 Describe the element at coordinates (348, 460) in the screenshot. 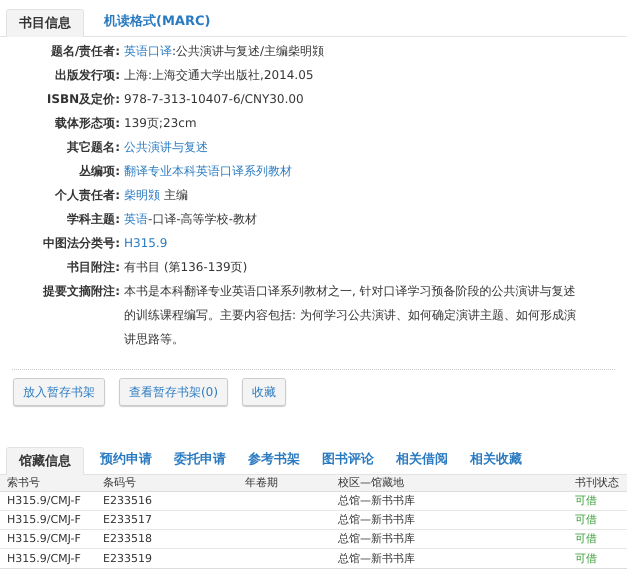

I see `tab: 图书评论` at that location.